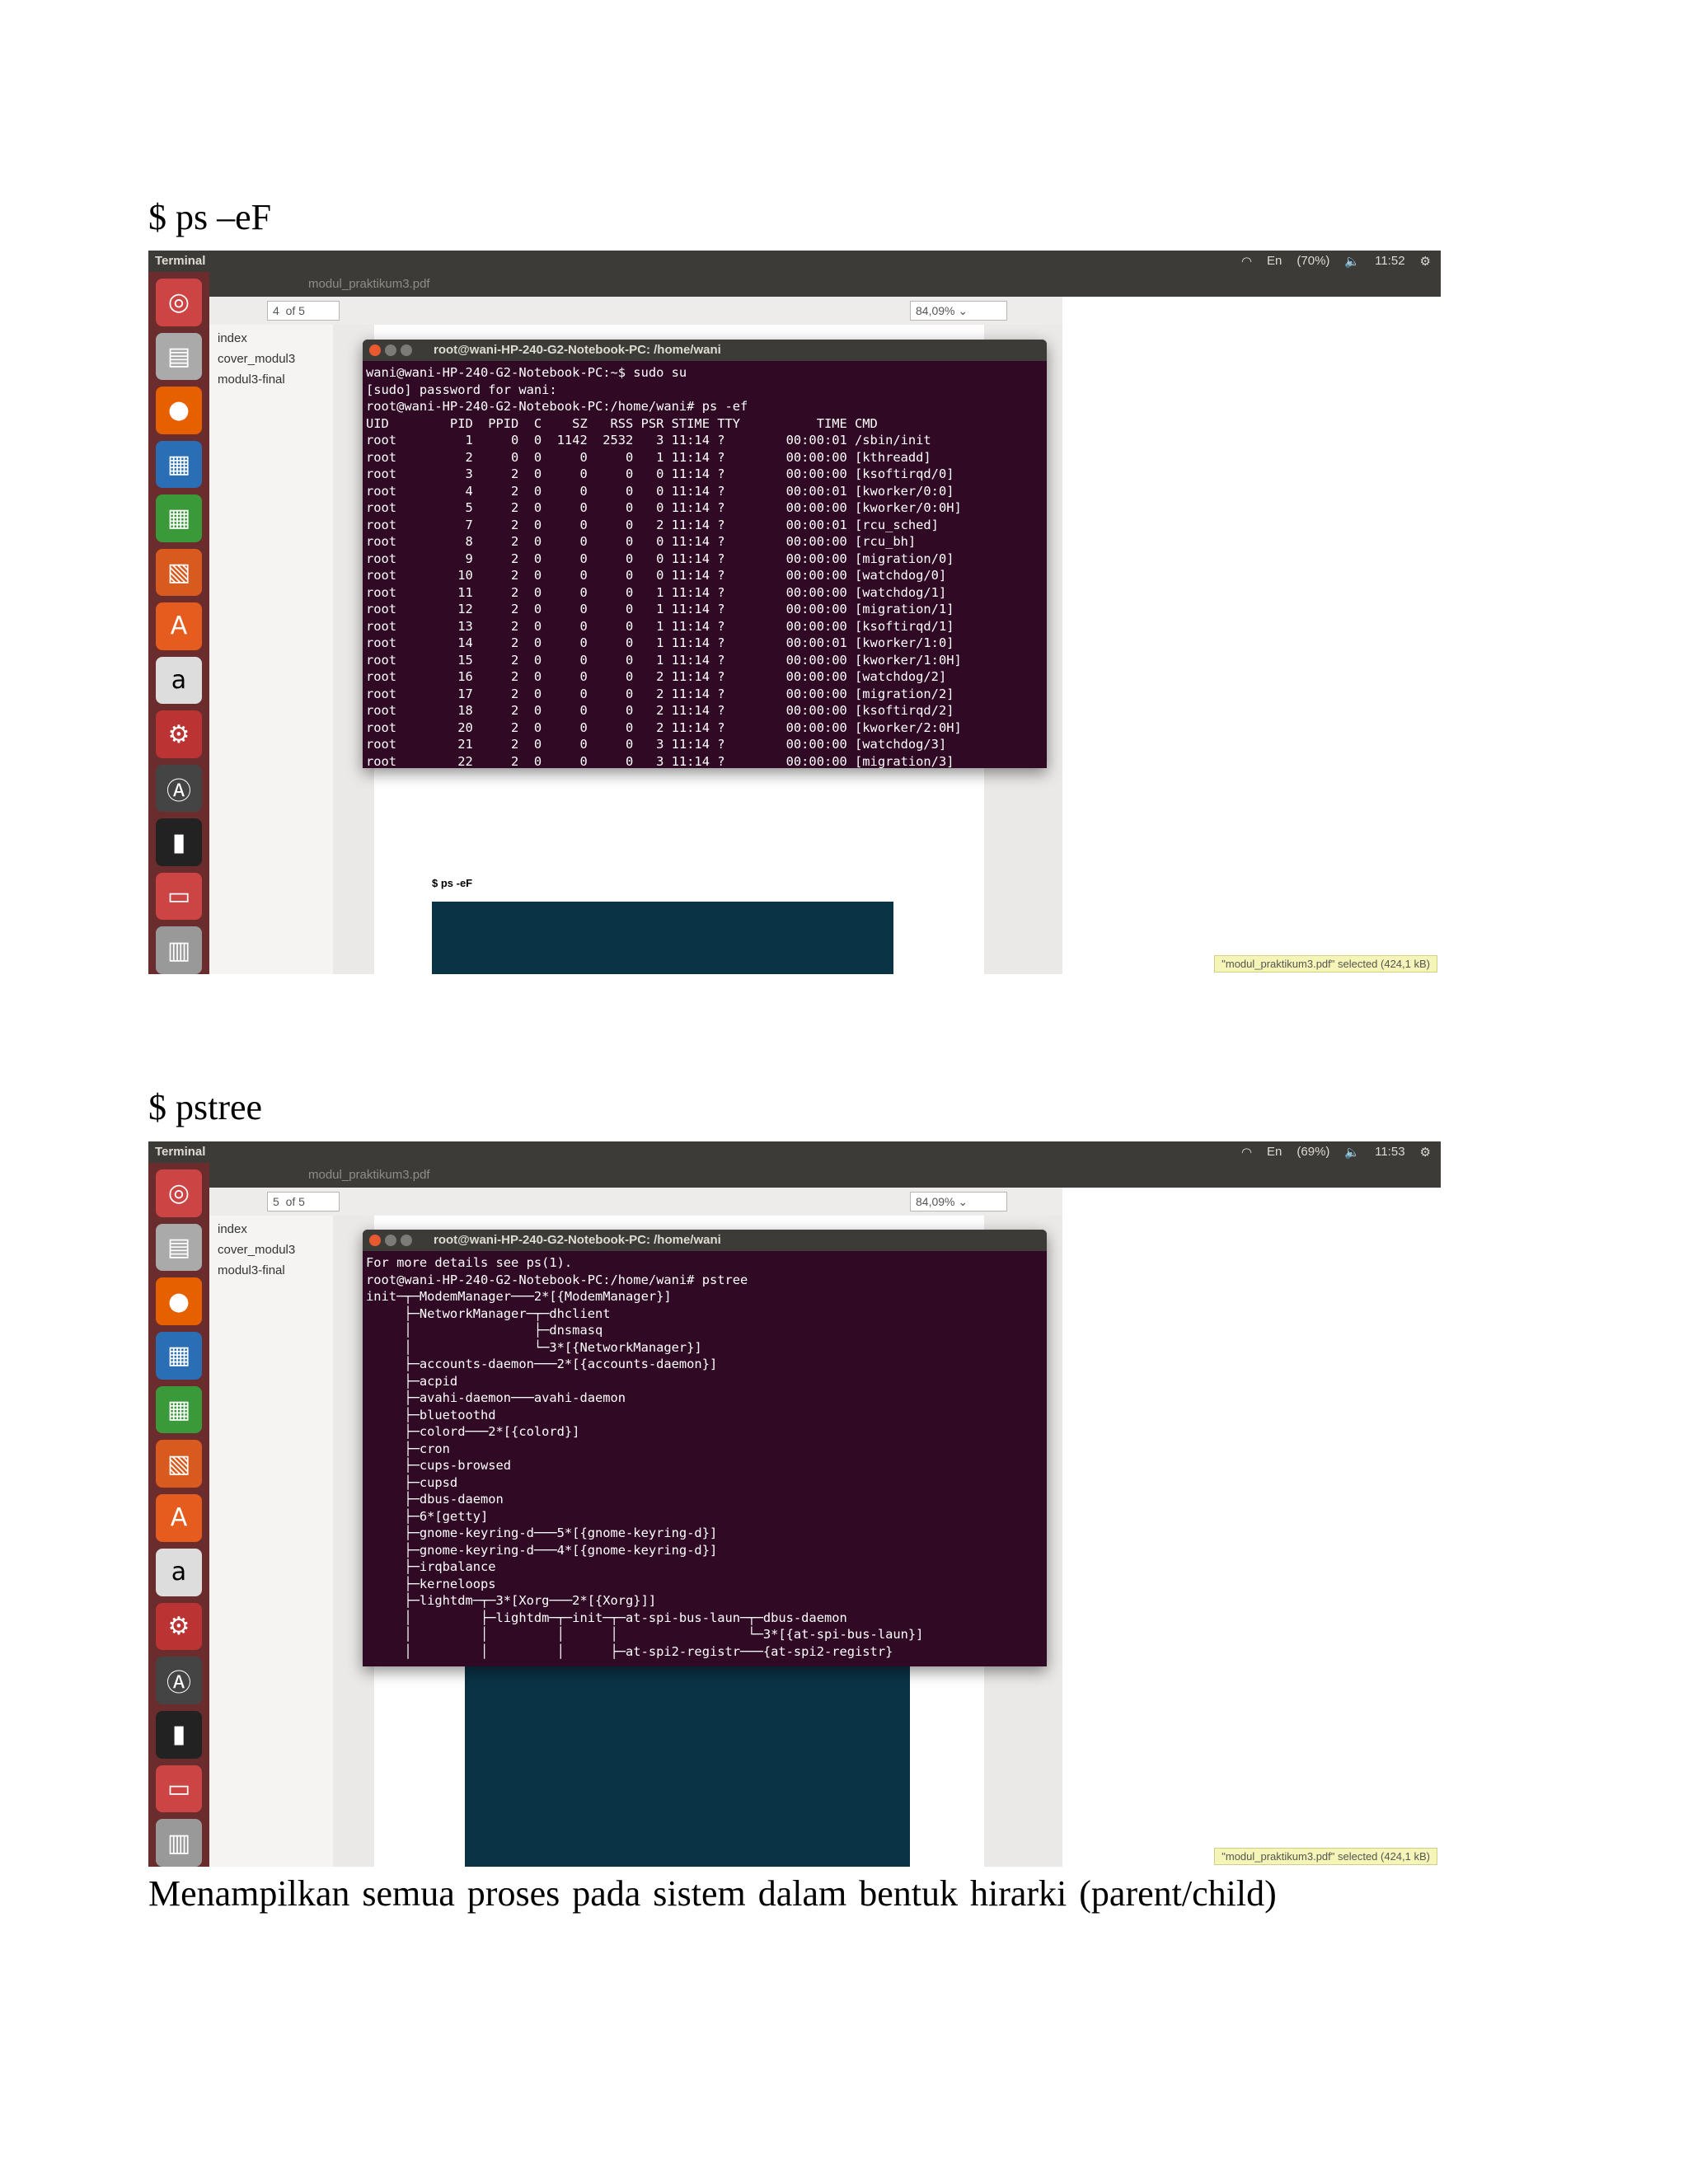  Describe the element at coordinates (276, 310) in the screenshot. I see `page-number: 4` at that location.